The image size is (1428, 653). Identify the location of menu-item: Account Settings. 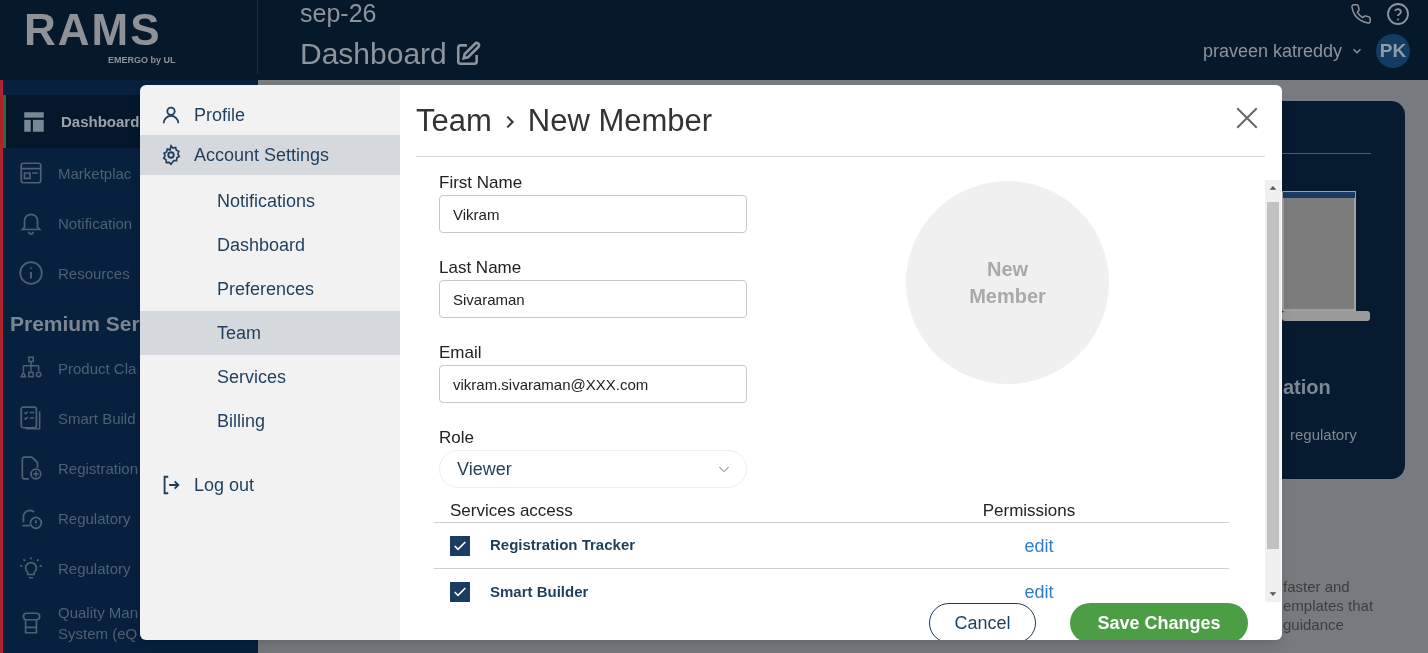
(270, 155).